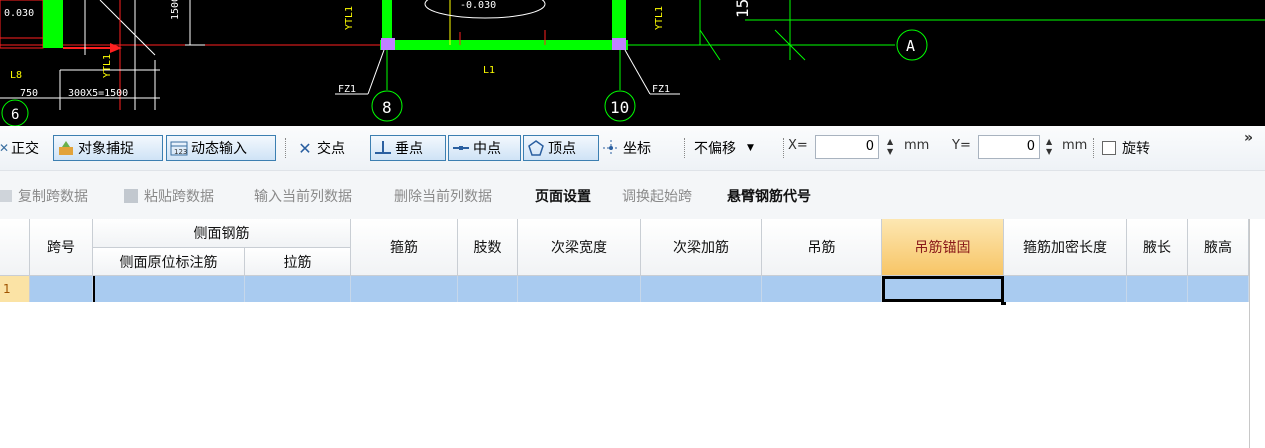  I want to click on col-haunch-len: 腋长, so click(1157, 247).